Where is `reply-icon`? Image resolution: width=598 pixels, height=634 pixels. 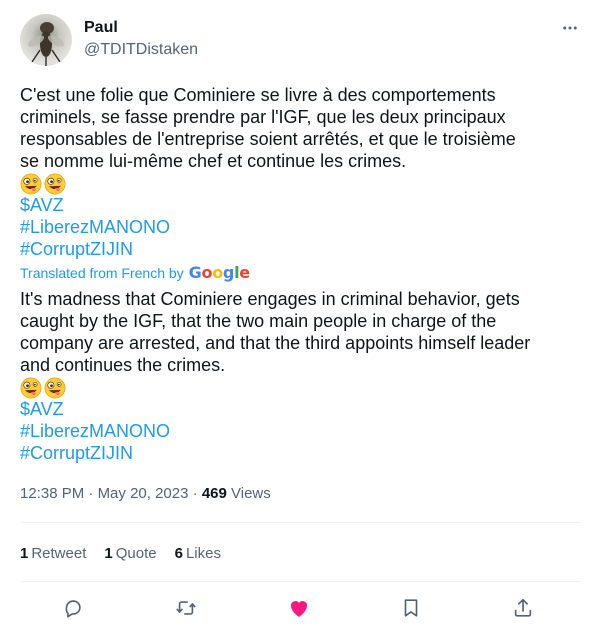 reply-icon is located at coordinates (73, 609).